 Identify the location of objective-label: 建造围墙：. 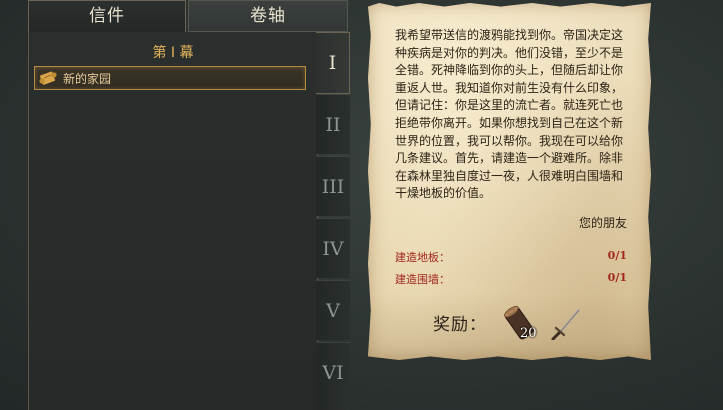
(422, 279).